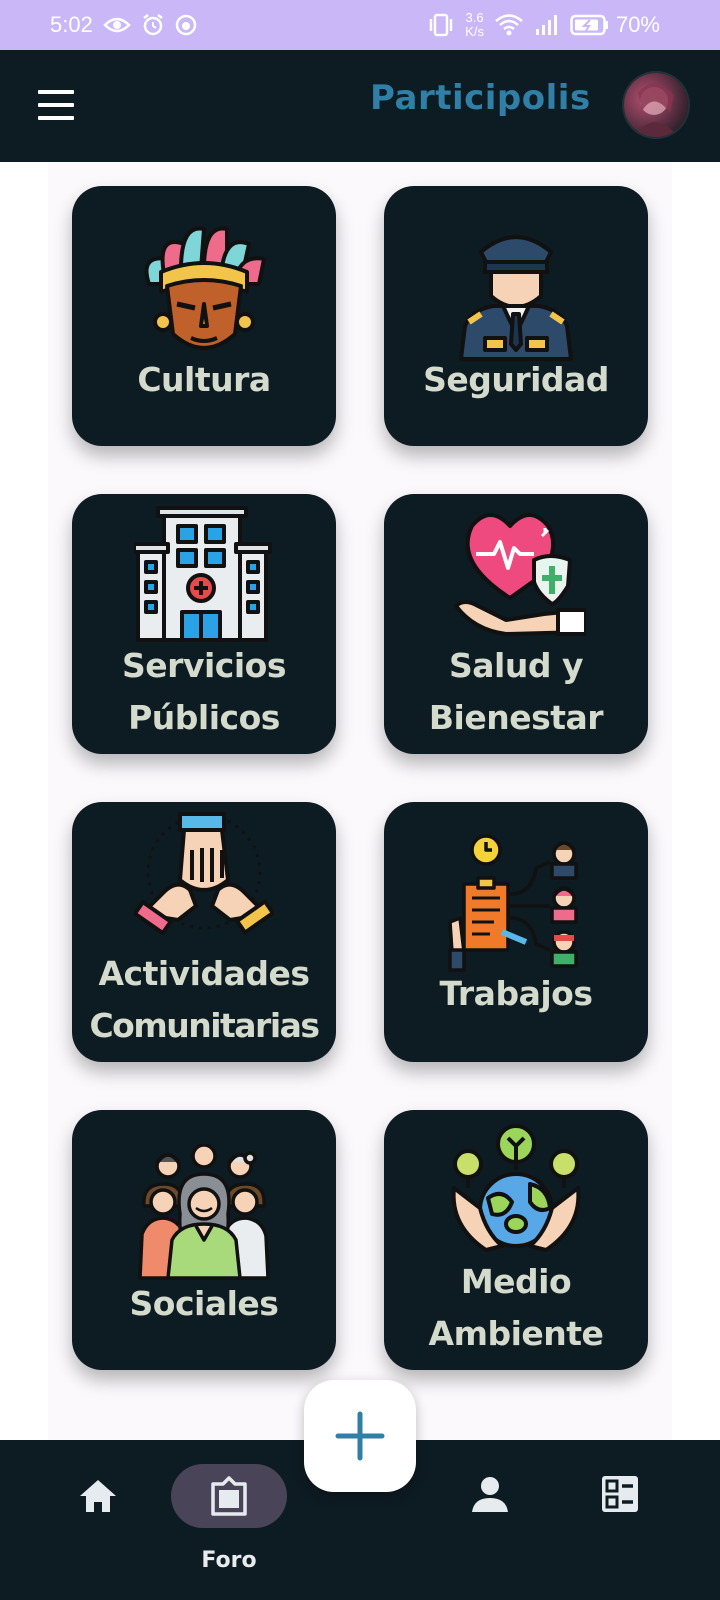 The width and height of the screenshot is (720, 1600). Describe the element at coordinates (516, 1188) in the screenshot. I see `earth-in-hands-icon` at that location.